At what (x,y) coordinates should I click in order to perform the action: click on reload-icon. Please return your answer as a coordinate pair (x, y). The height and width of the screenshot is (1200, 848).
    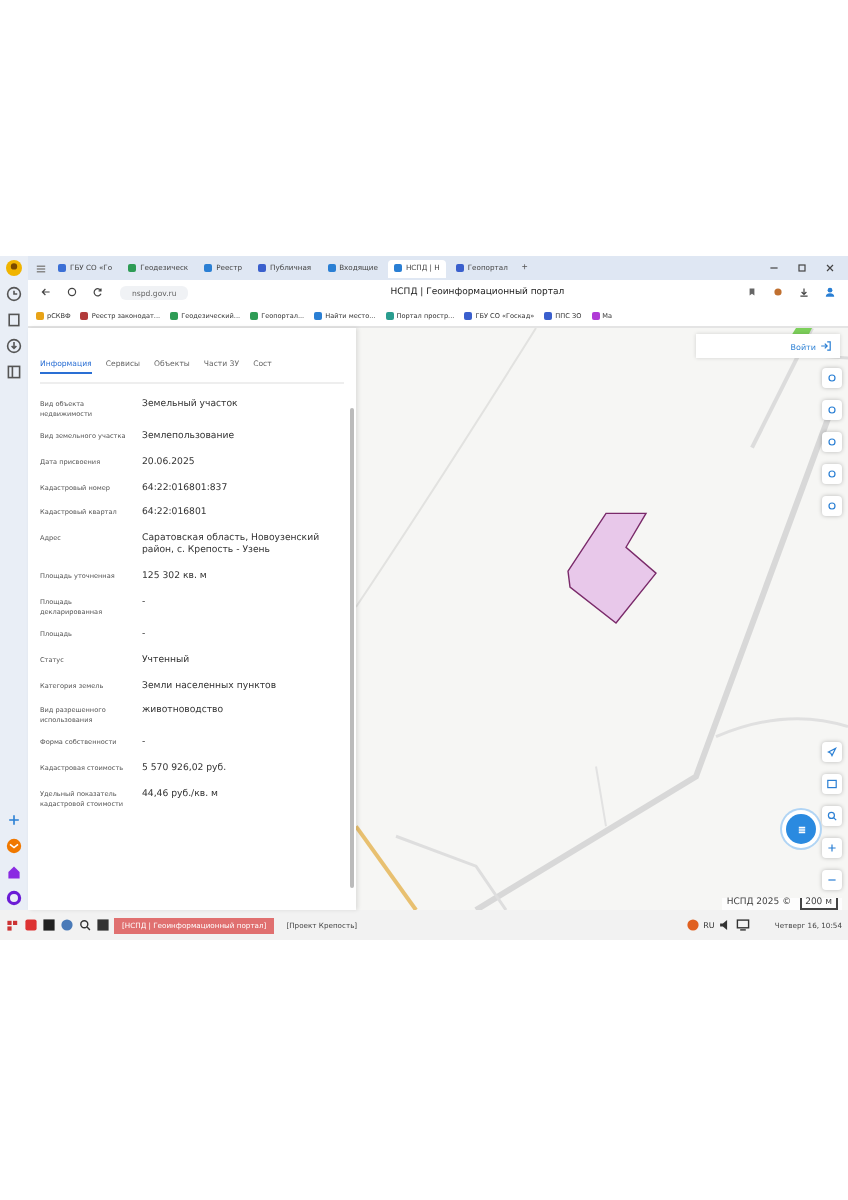
    Looking at the image, I should click on (98, 292).